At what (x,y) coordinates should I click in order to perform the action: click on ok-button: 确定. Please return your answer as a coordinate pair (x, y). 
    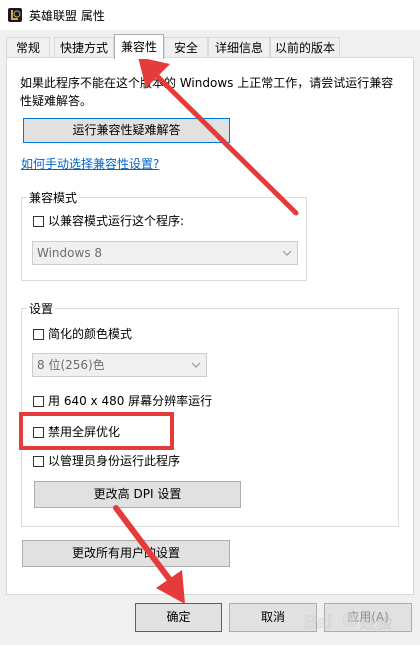
    Looking at the image, I should click on (178, 617).